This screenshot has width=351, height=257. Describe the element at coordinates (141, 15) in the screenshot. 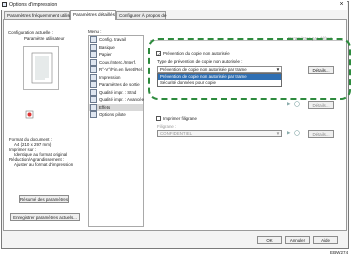

I see `tab-configure: Configurer À propos de` at that location.